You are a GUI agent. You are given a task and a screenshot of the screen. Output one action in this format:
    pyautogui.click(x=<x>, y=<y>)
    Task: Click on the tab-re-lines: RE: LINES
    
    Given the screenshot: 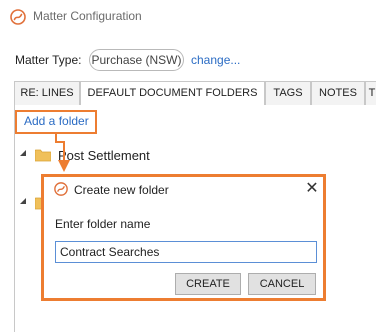 What is the action you would take?
    pyautogui.click(x=47, y=93)
    